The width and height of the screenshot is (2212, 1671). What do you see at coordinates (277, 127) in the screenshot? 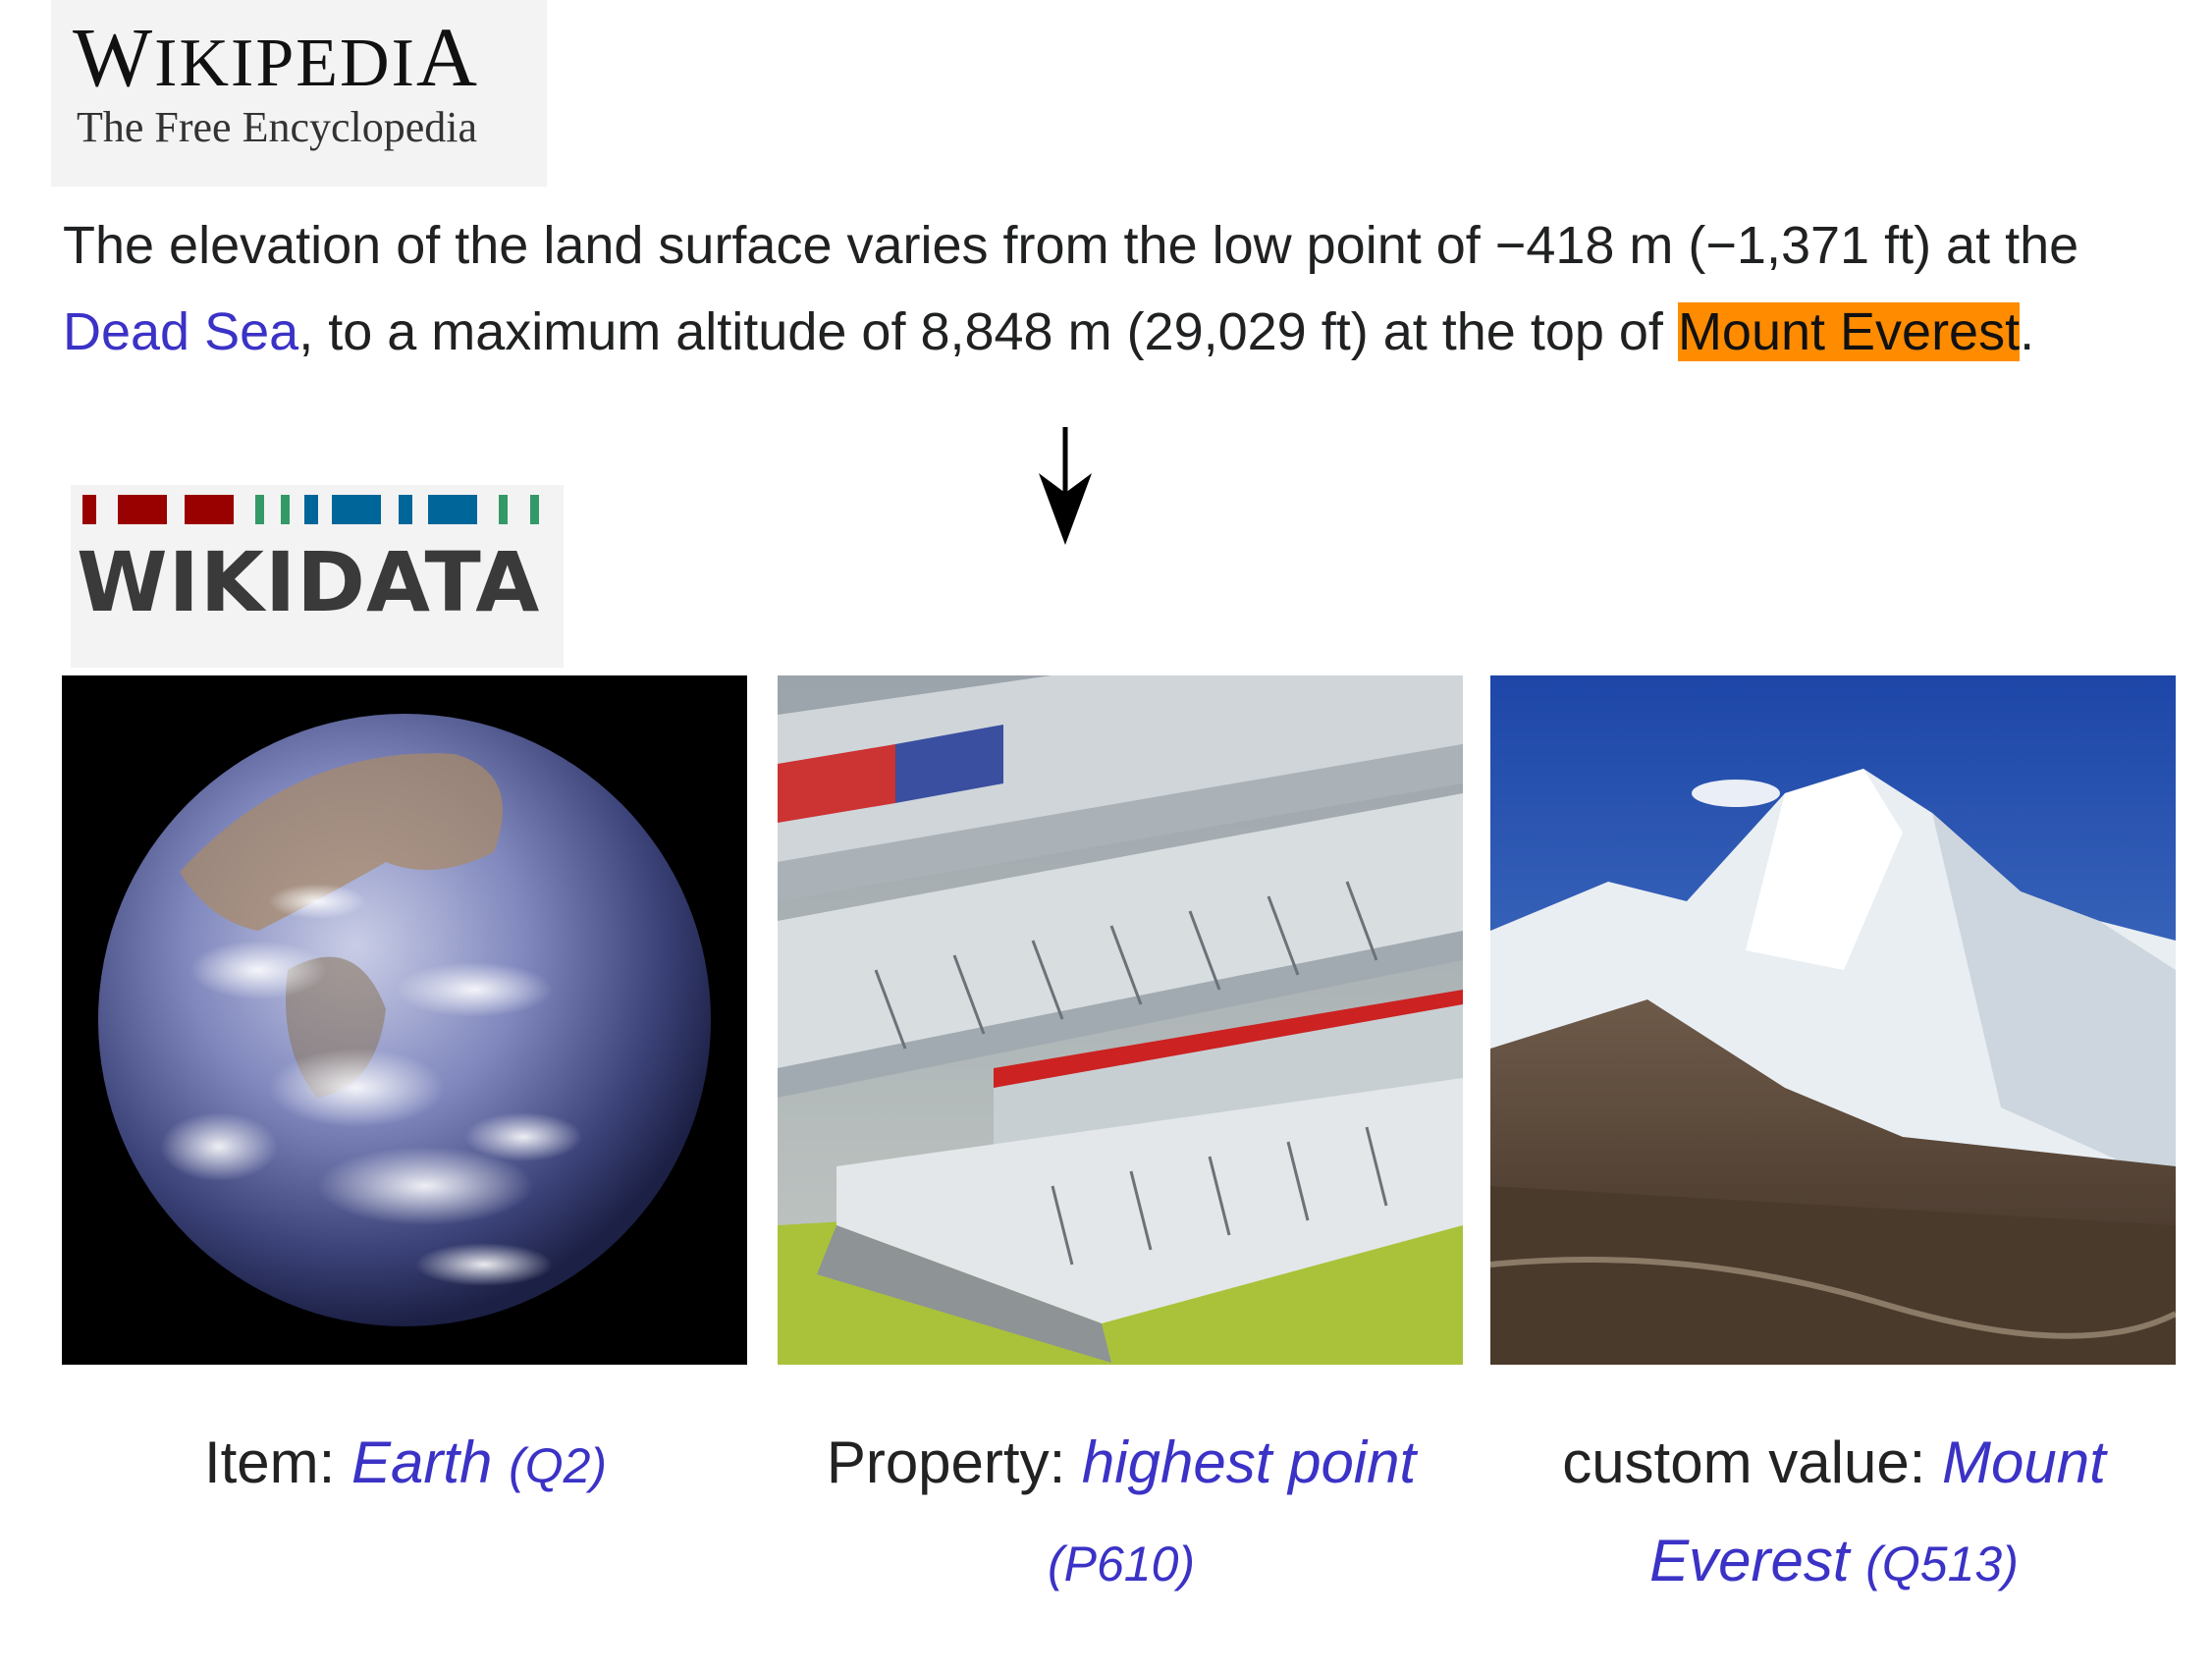
I see `wikipedia-tagline: The Free Encyclopedia` at bounding box center [277, 127].